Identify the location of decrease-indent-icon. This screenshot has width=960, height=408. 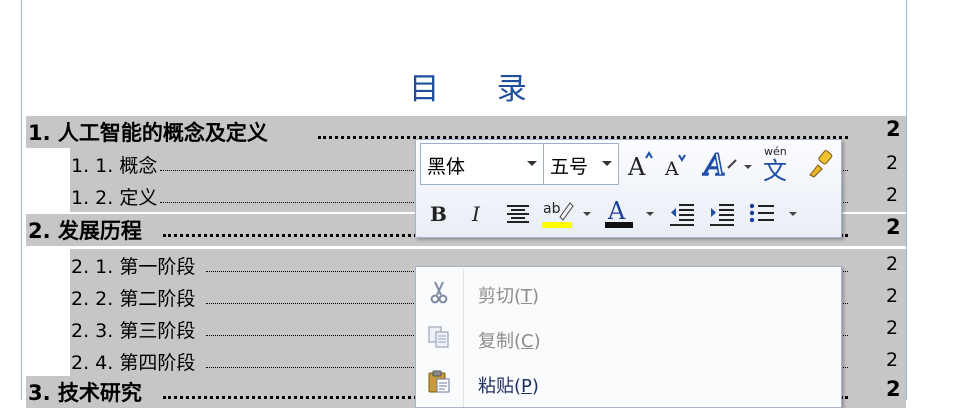
(682, 213).